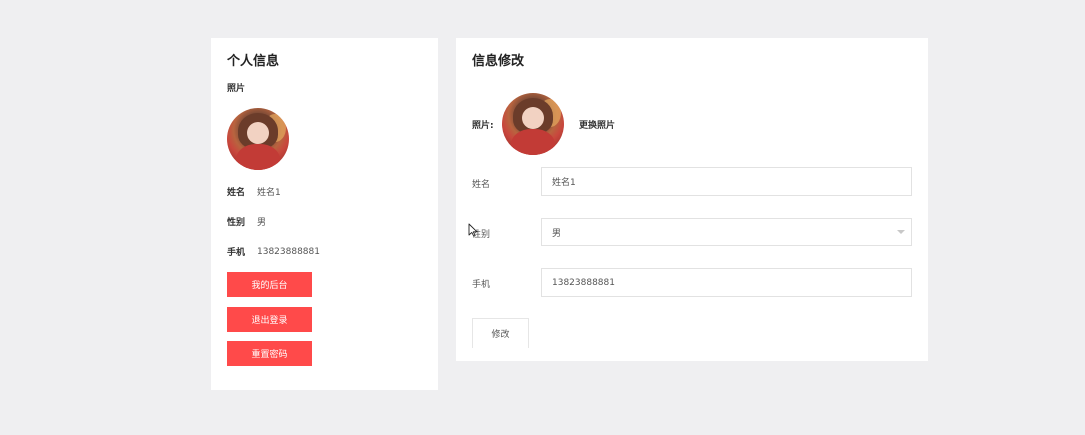 This screenshot has height=435, width=1085. I want to click on edit-photo-label: 照片:, so click(483, 126).